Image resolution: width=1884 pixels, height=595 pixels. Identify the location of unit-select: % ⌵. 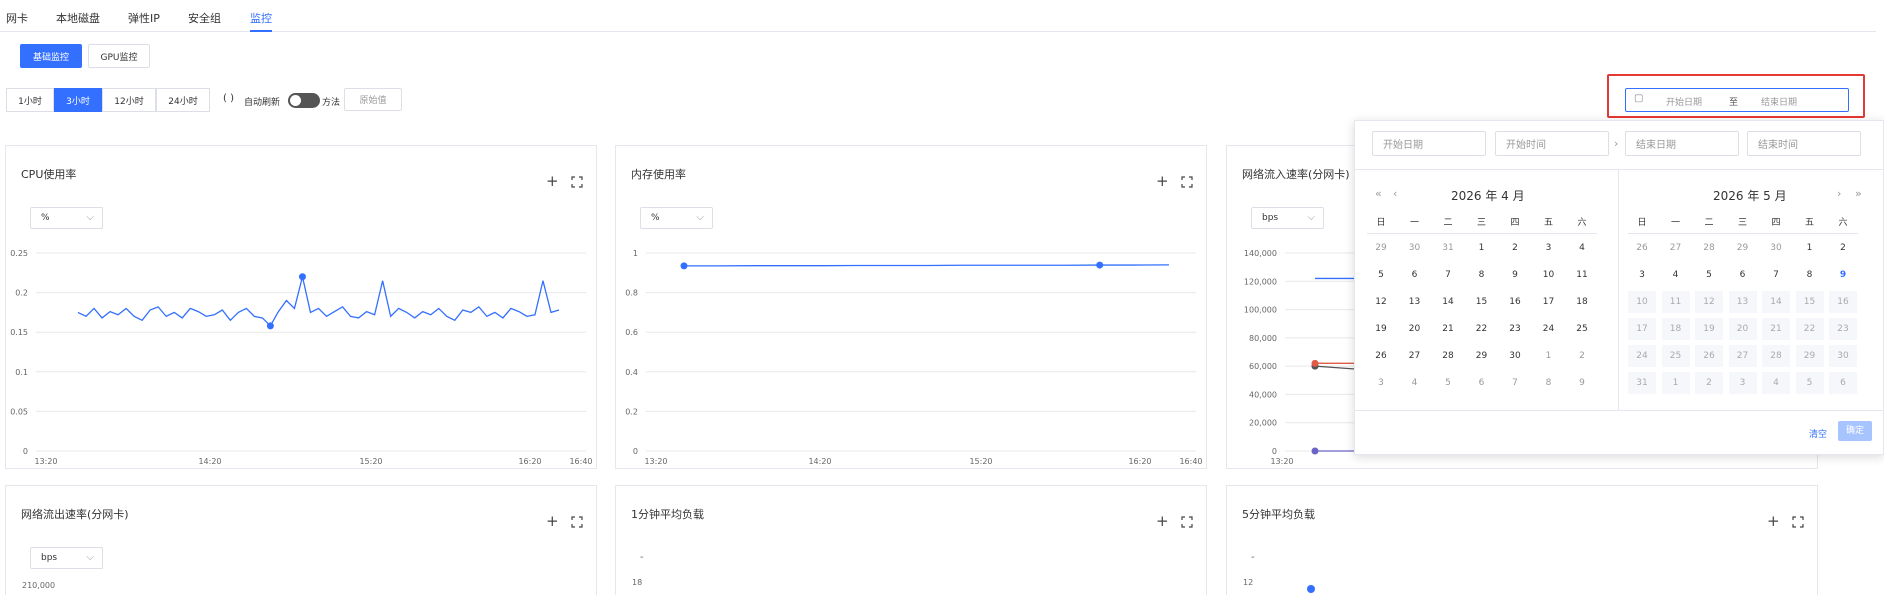
(66, 218).